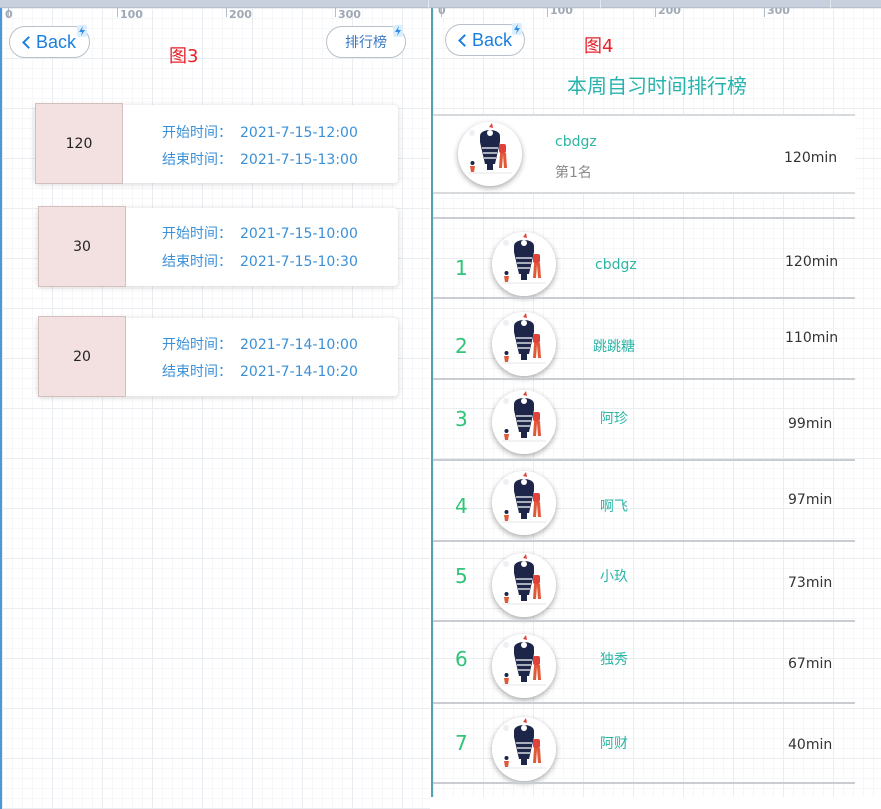  What do you see at coordinates (299, 133) in the screenshot?
I see `start-time-value: 2021-7-15-12:00` at bounding box center [299, 133].